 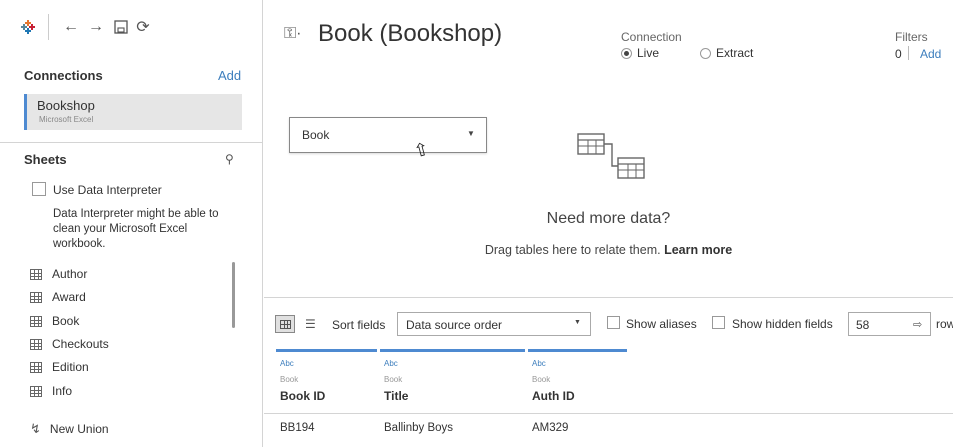 I want to click on union-icon: ↯, so click(x=35, y=428).